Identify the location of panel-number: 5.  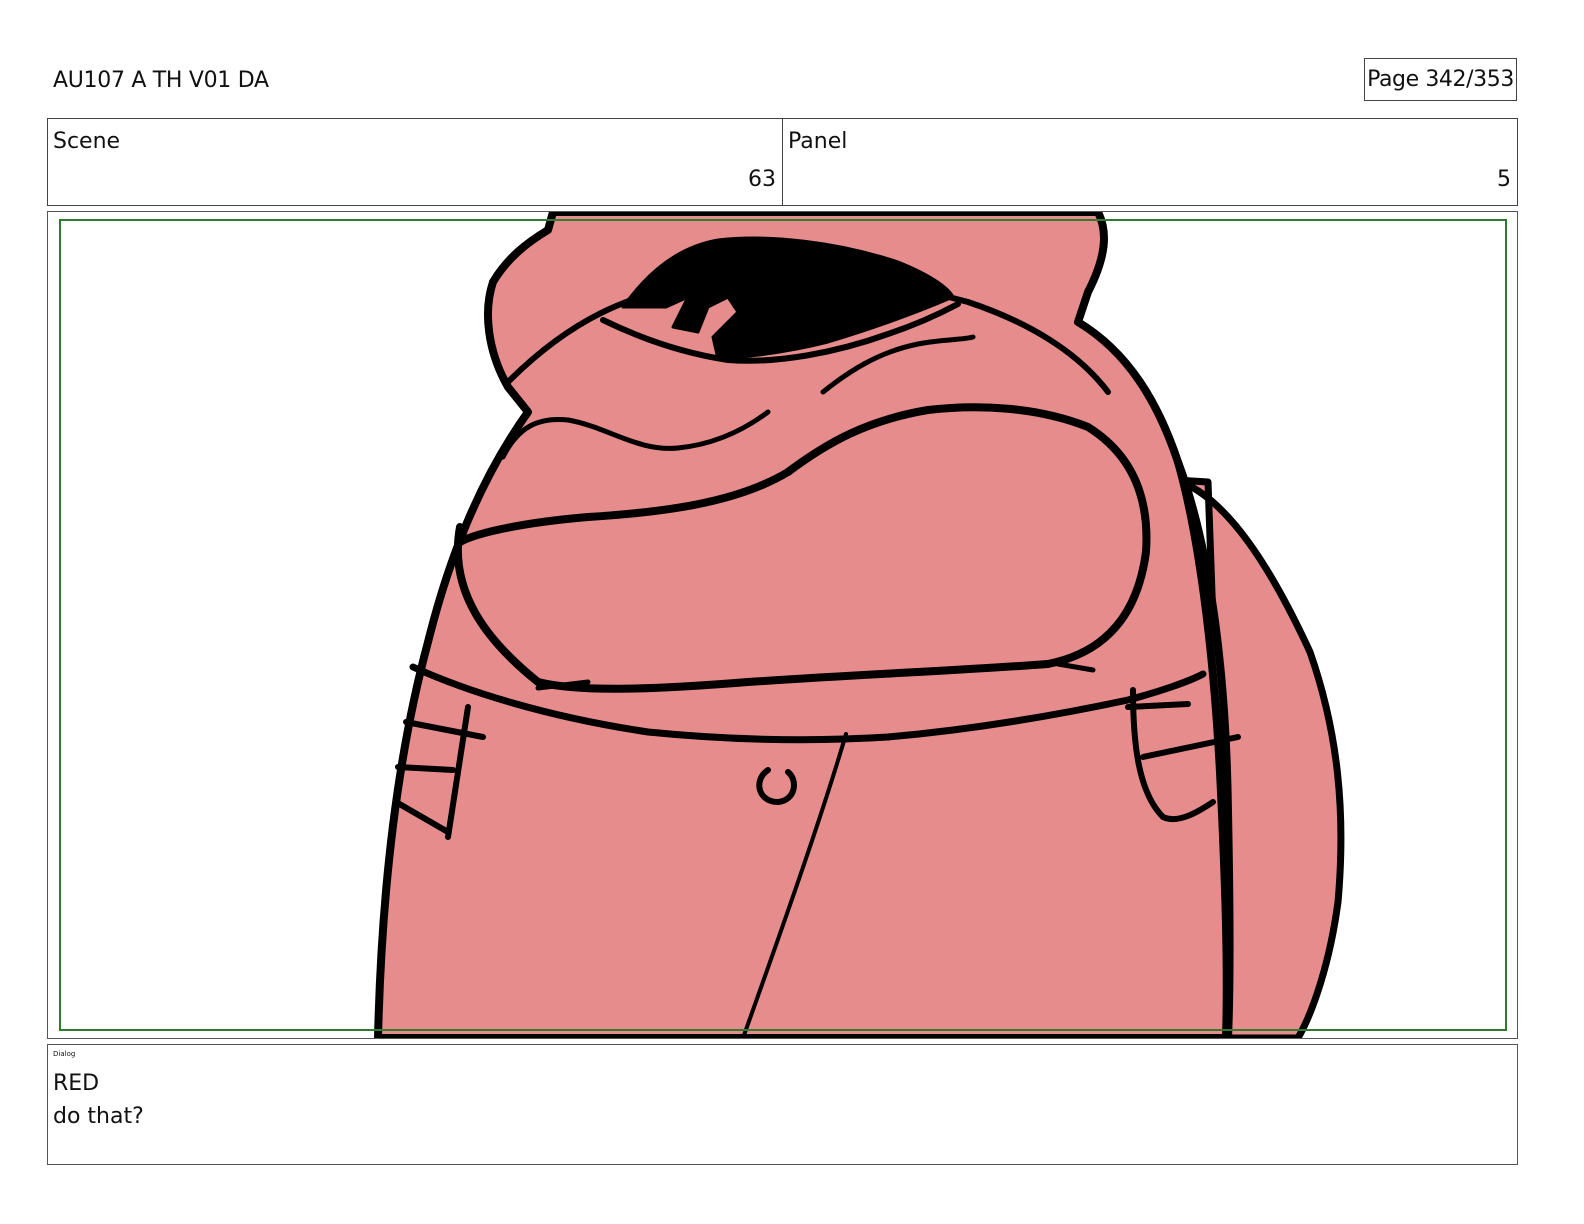
(1504, 179).